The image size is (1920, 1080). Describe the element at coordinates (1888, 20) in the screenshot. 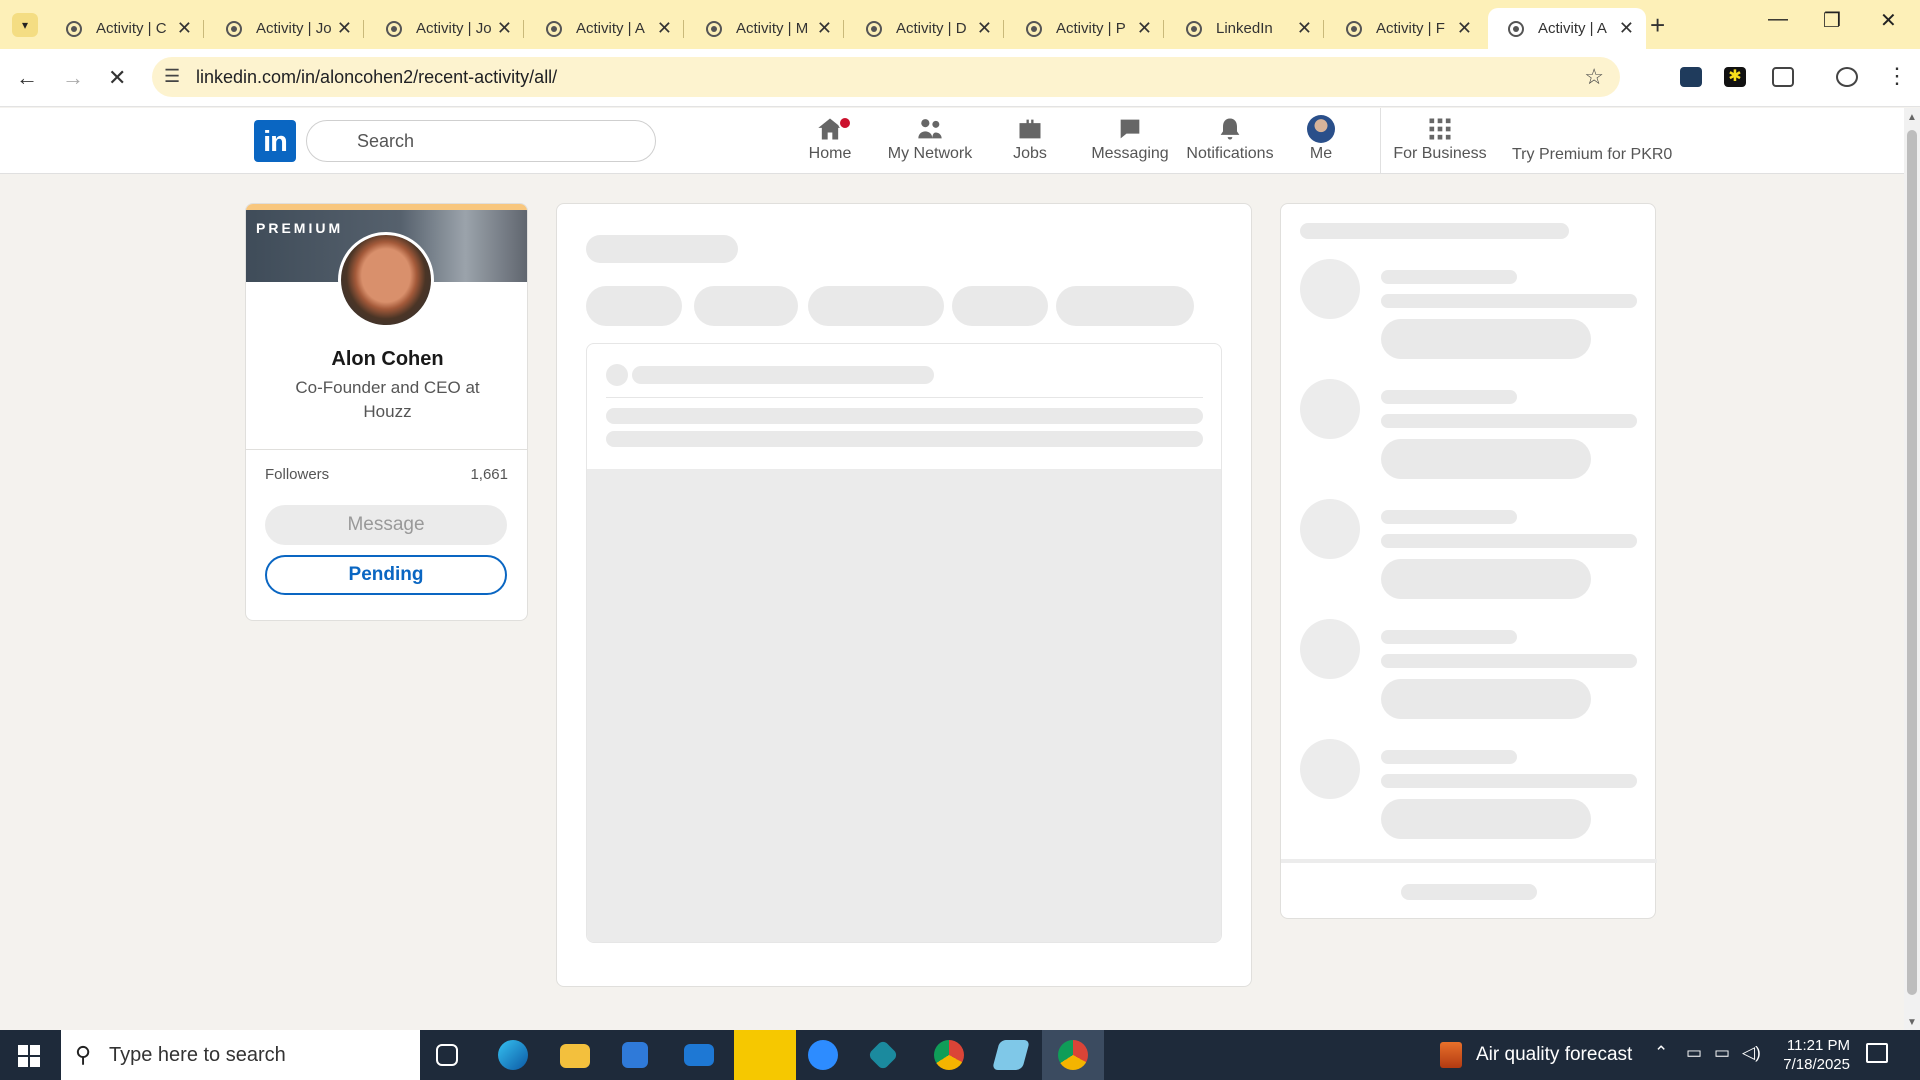

I see `close-window-icon: ✕` at that location.